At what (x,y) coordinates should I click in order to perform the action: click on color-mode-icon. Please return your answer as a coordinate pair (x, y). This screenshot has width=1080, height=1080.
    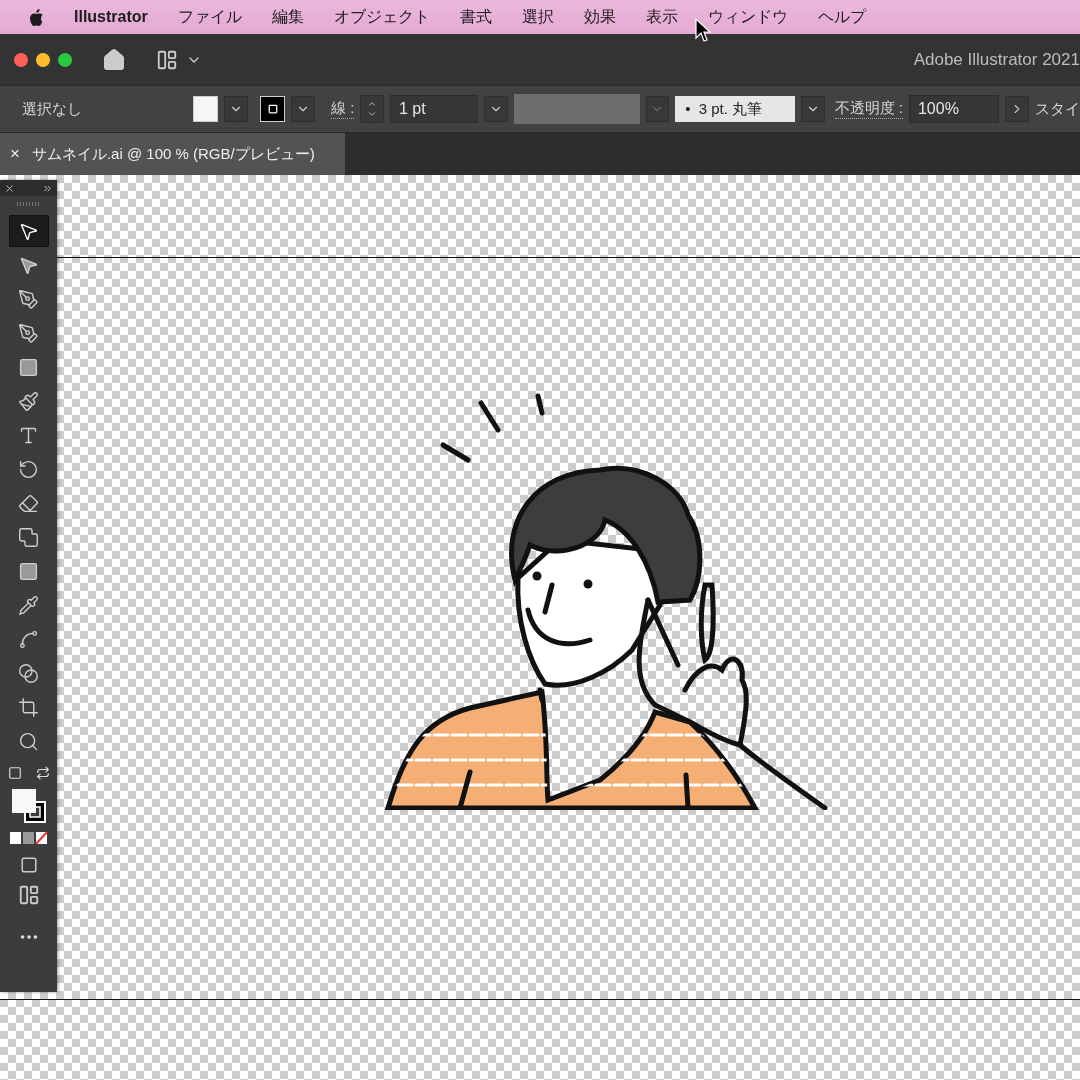
    Looking at the image, I should click on (28, 838).